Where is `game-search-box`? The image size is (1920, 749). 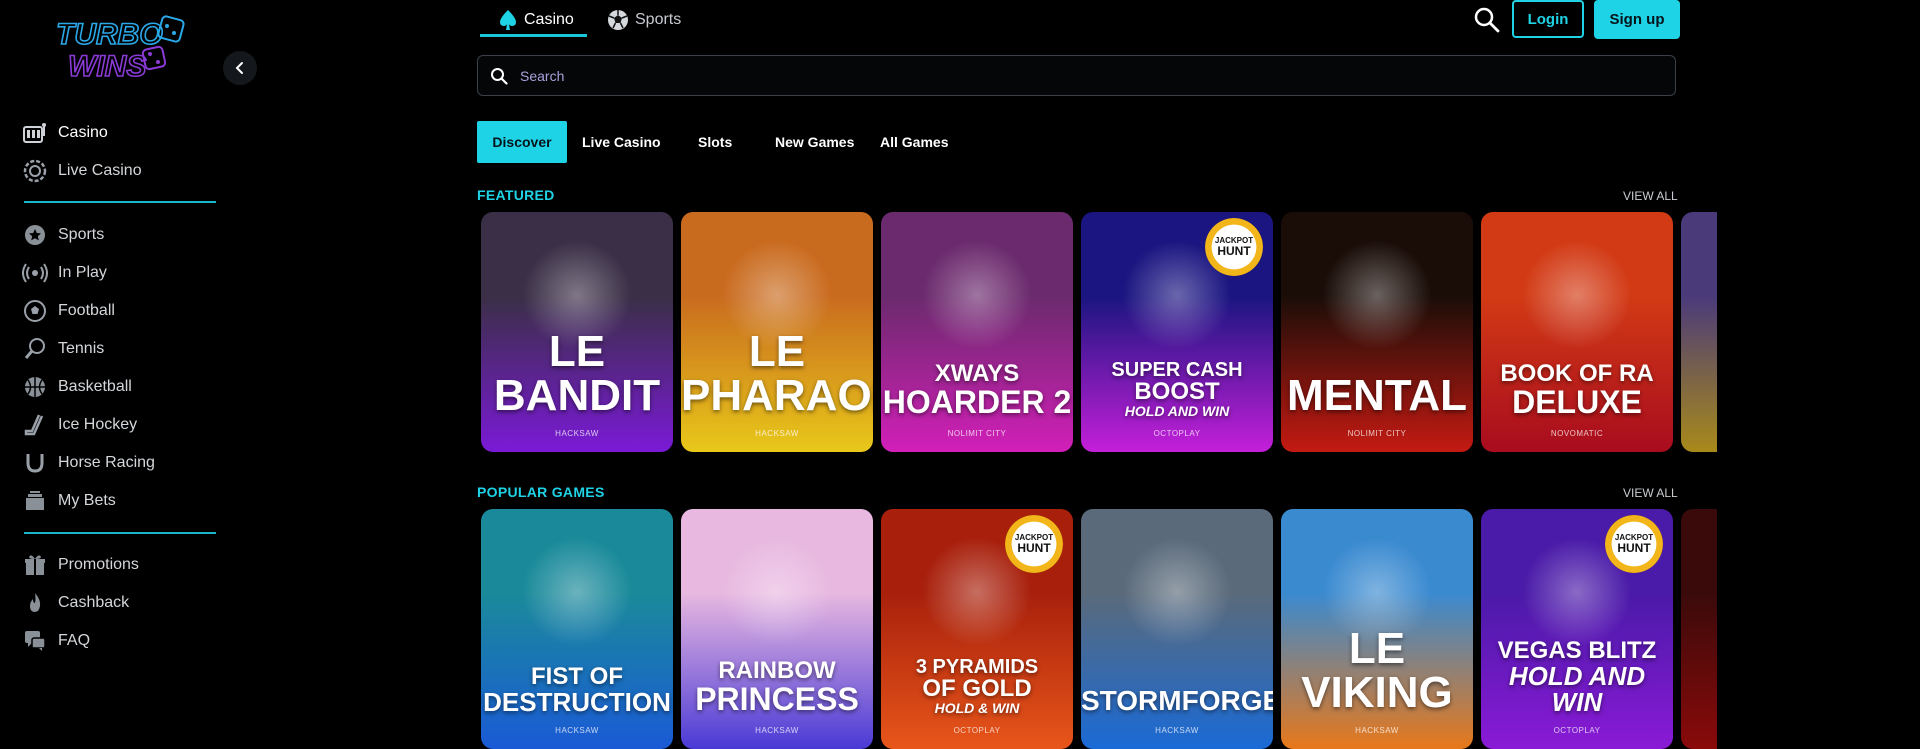
game-search-box is located at coordinates (1076, 75).